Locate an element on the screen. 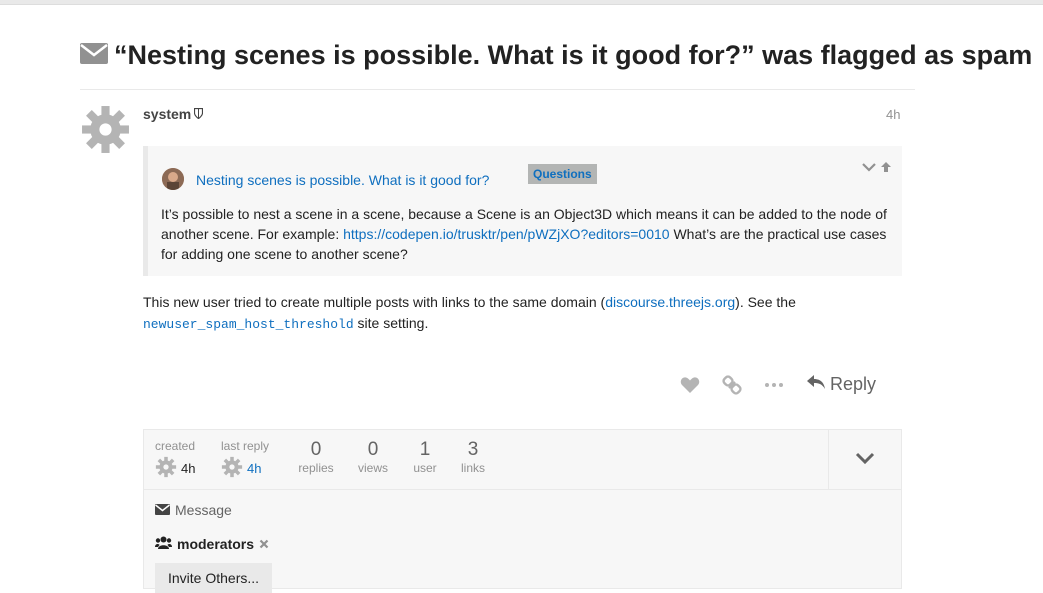 This screenshot has height=593, width=1043. ellipsis-icon is located at coordinates (774, 385).